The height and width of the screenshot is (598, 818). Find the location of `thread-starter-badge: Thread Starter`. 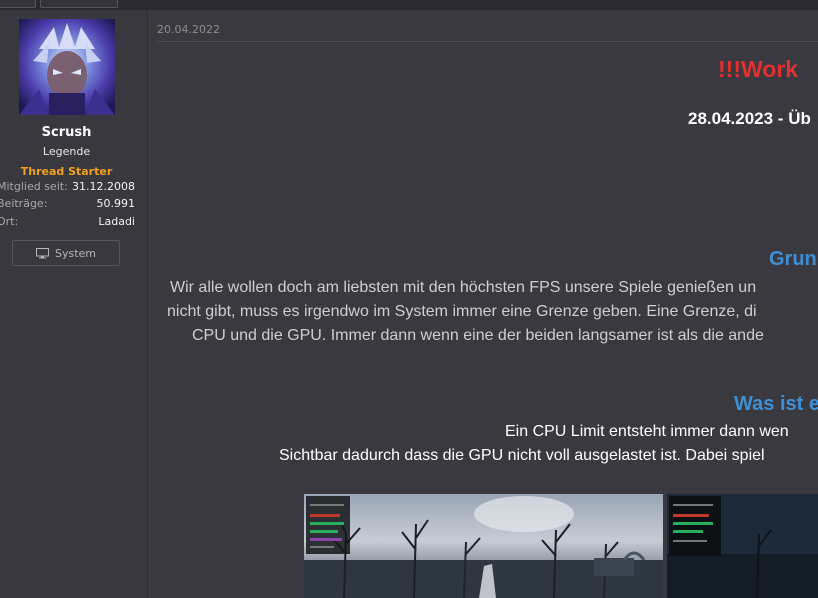

thread-starter-badge: Thread Starter is located at coordinates (66, 171).